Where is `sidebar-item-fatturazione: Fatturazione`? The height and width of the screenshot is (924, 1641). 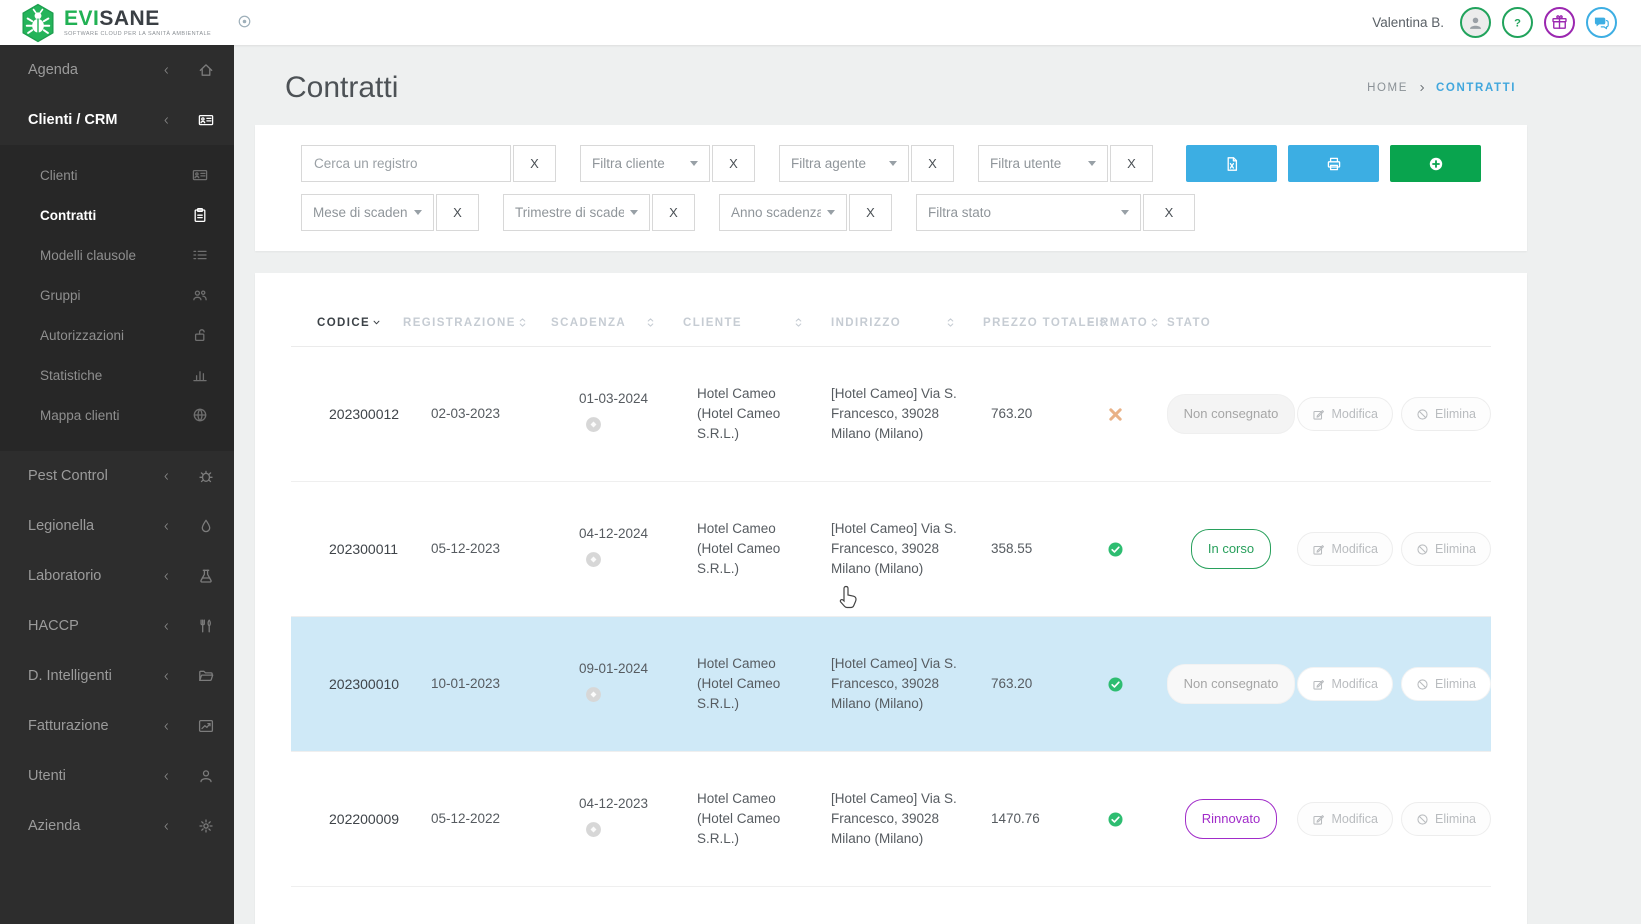
sidebar-item-fatturazione: Fatturazione is located at coordinates (117, 726).